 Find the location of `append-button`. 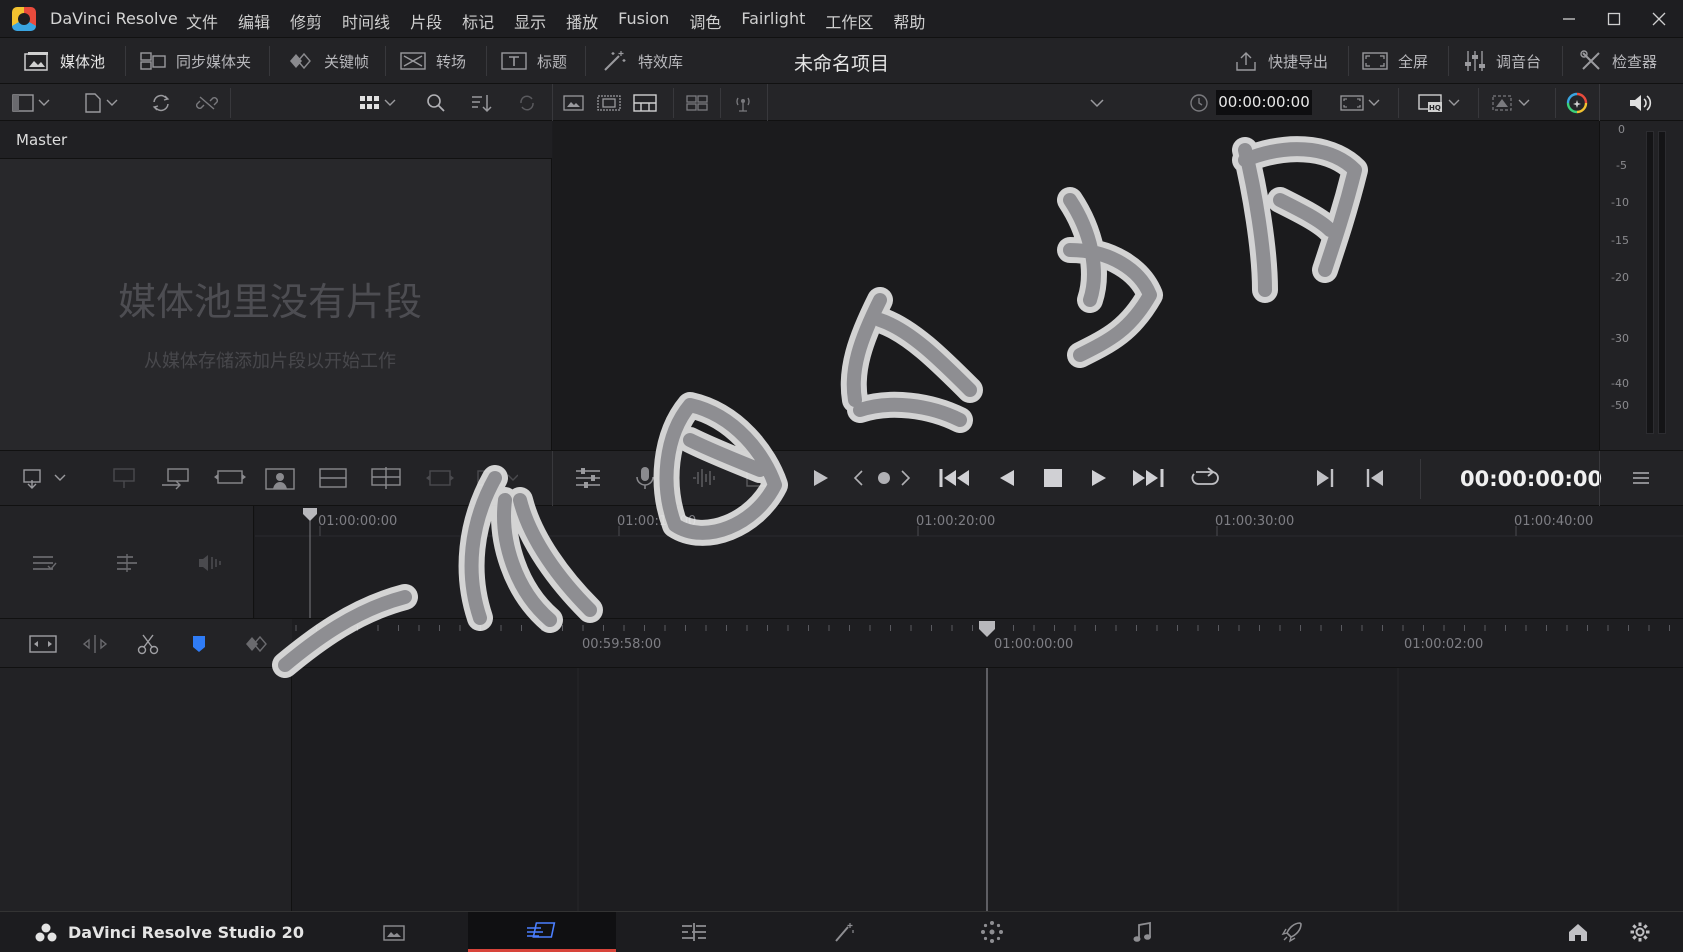

append-button is located at coordinates (176, 478).